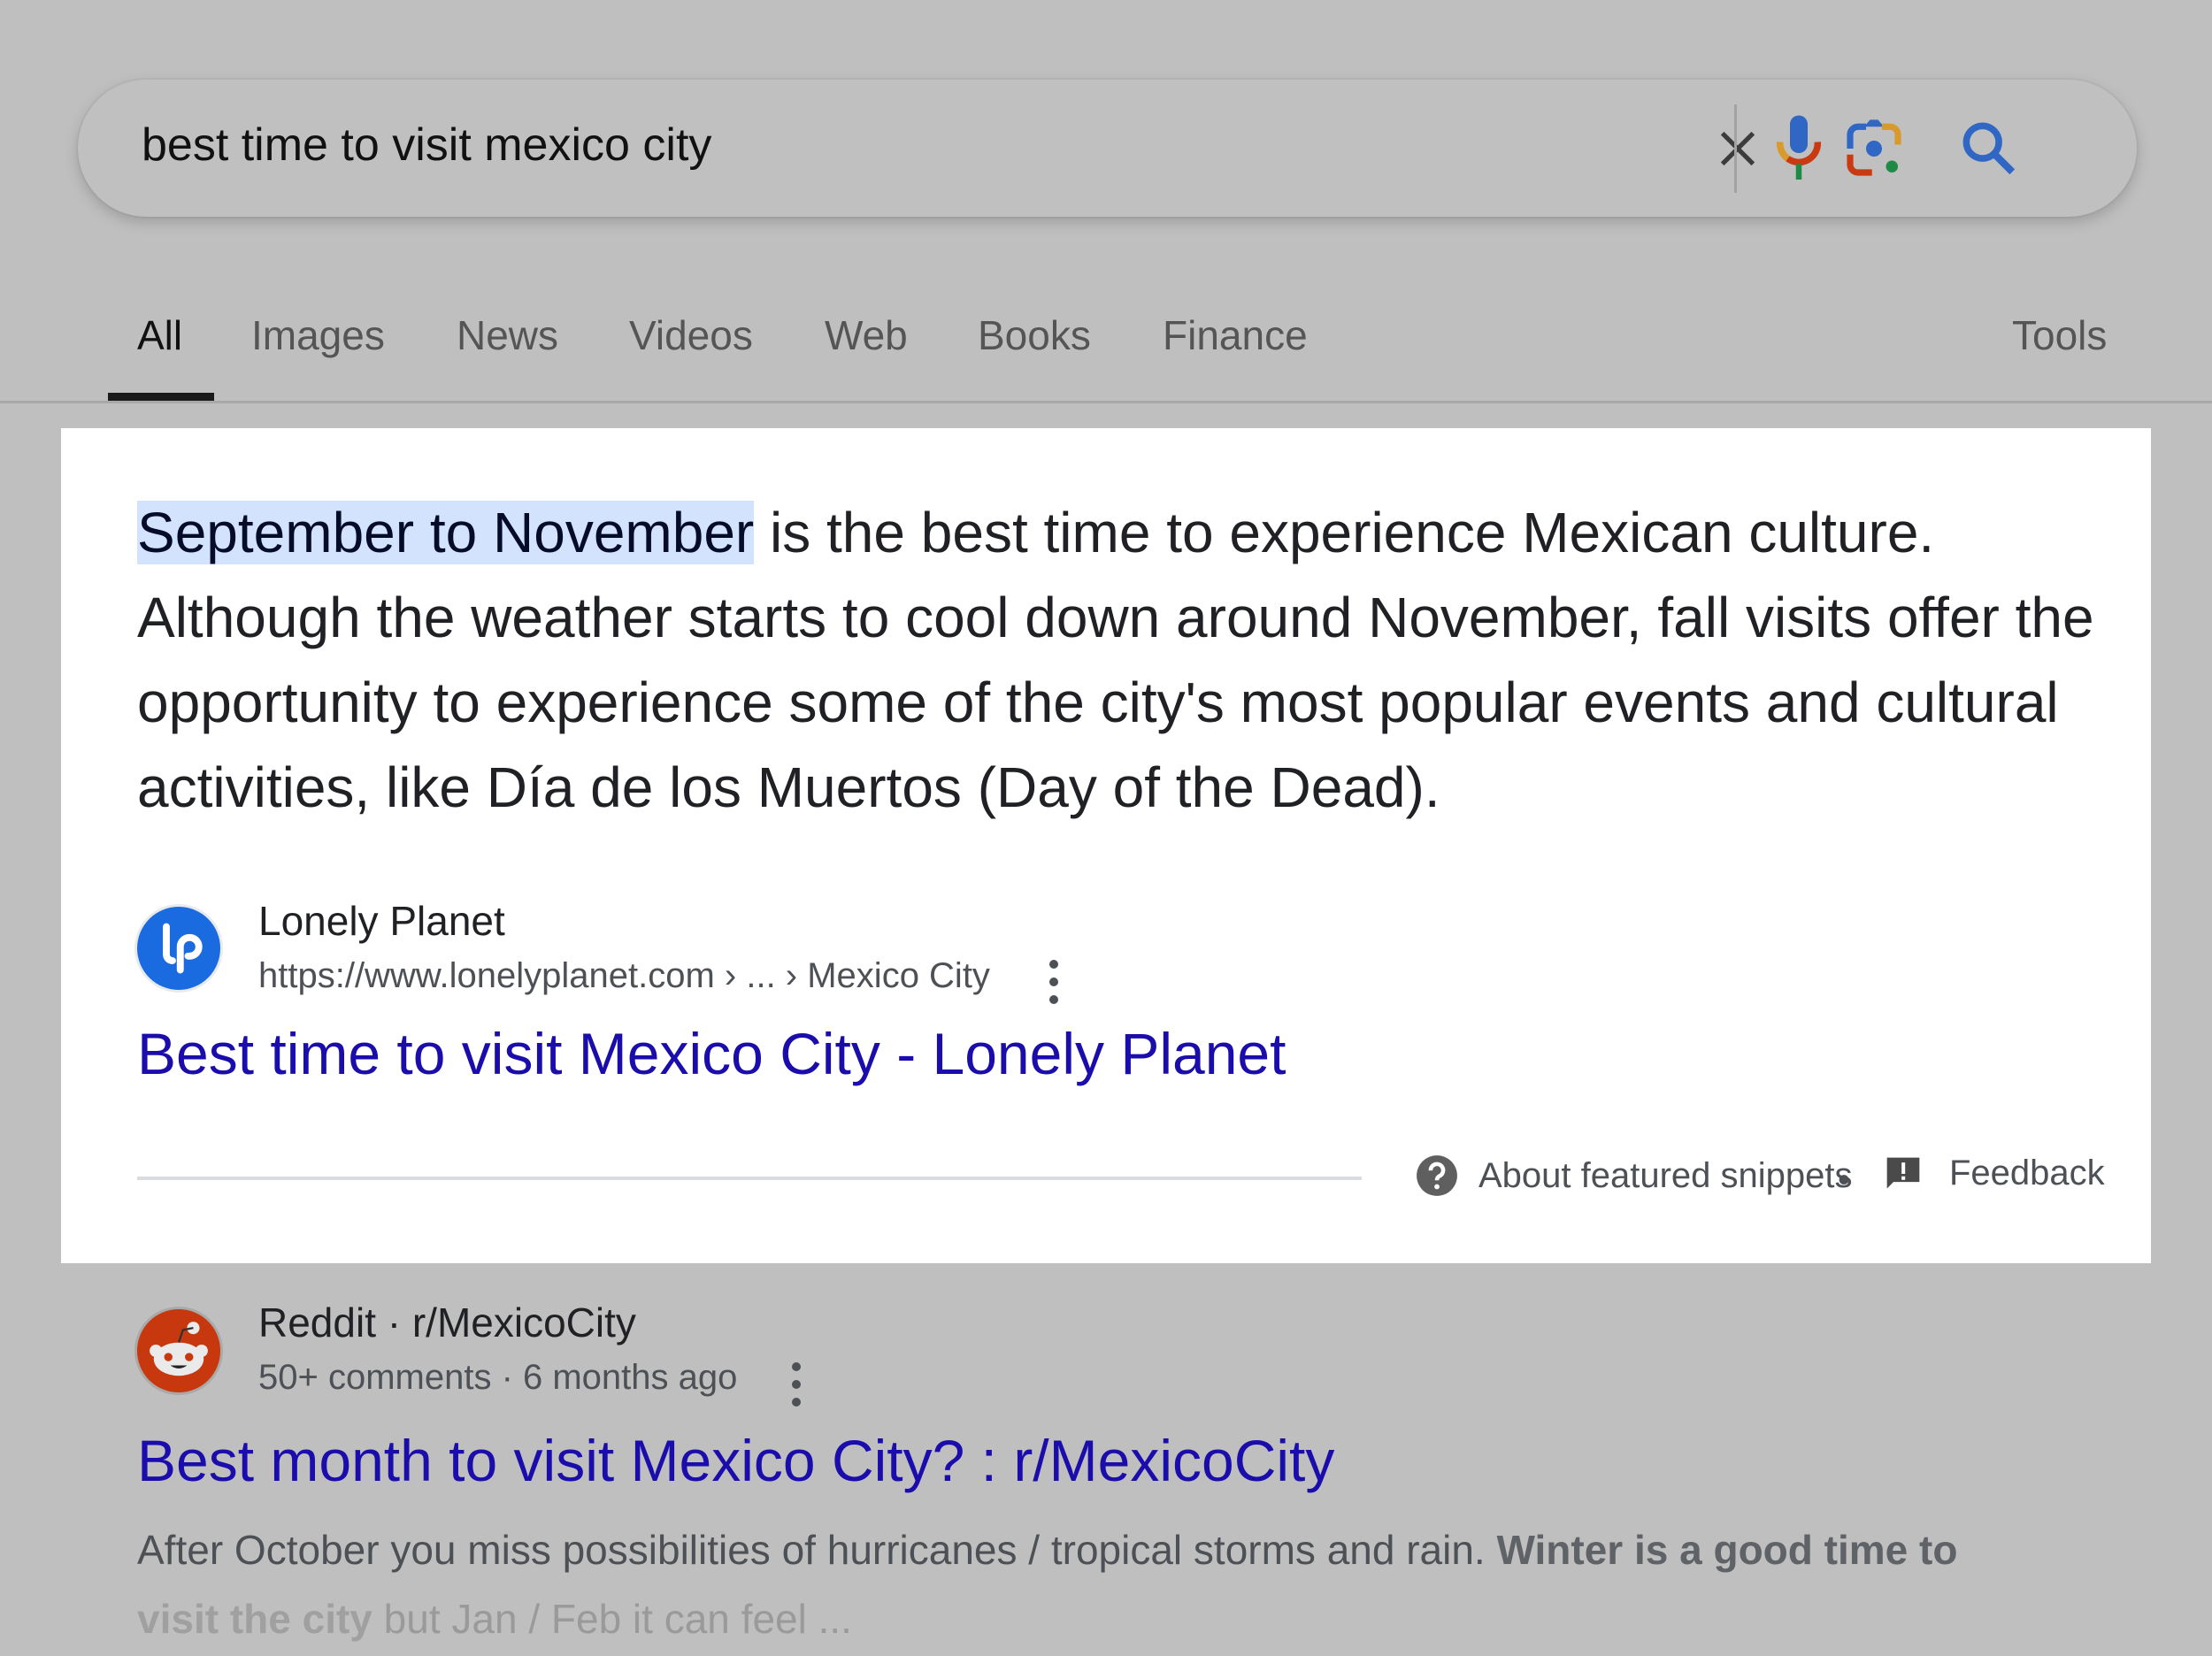  Describe the element at coordinates (427, 145) in the screenshot. I see `search-input: best time to visit mexico city` at that location.